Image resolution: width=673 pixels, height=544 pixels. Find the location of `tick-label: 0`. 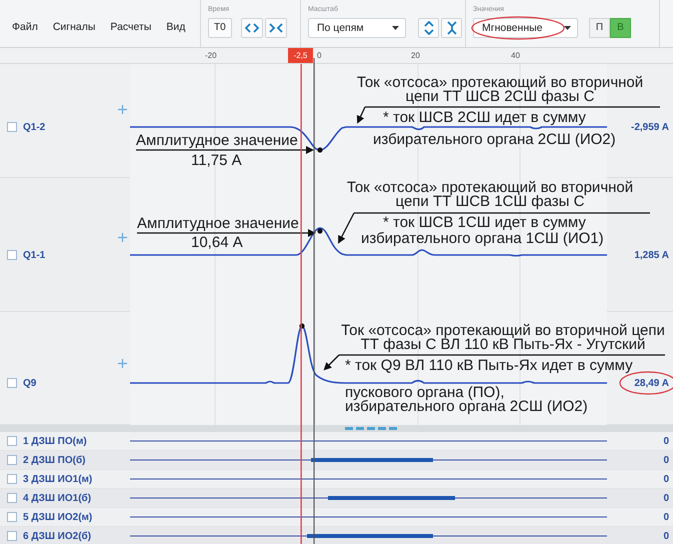

tick-label: 0 is located at coordinates (319, 55).